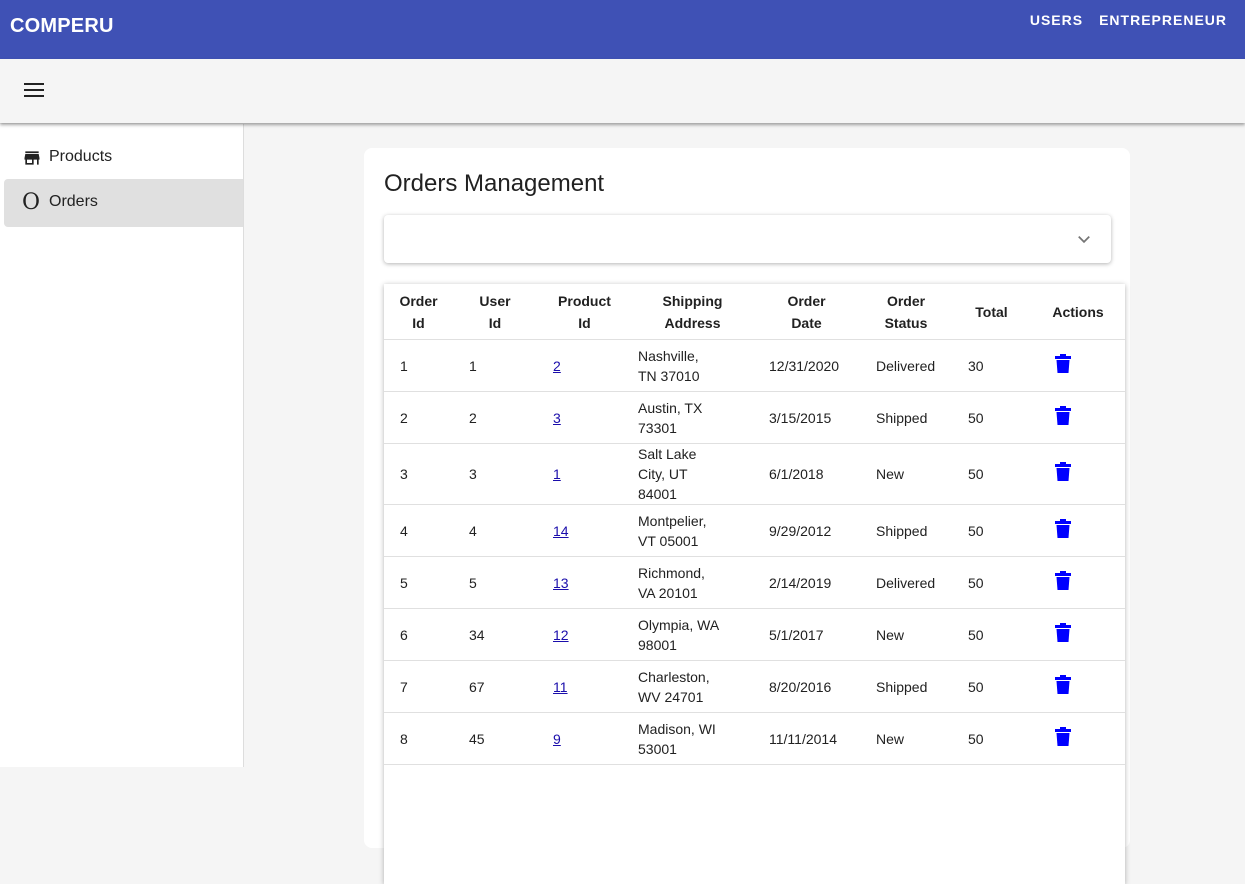  Describe the element at coordinates (806, 474) in the screenshot. I see `cell-order-date: 6/1/2018` at that location.